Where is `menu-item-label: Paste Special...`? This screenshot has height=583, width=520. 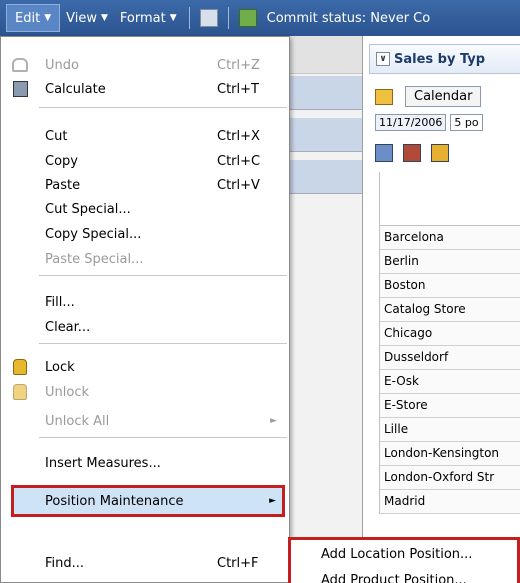
menu-item-label: Paste Special... is located at coordinates (94, 259).